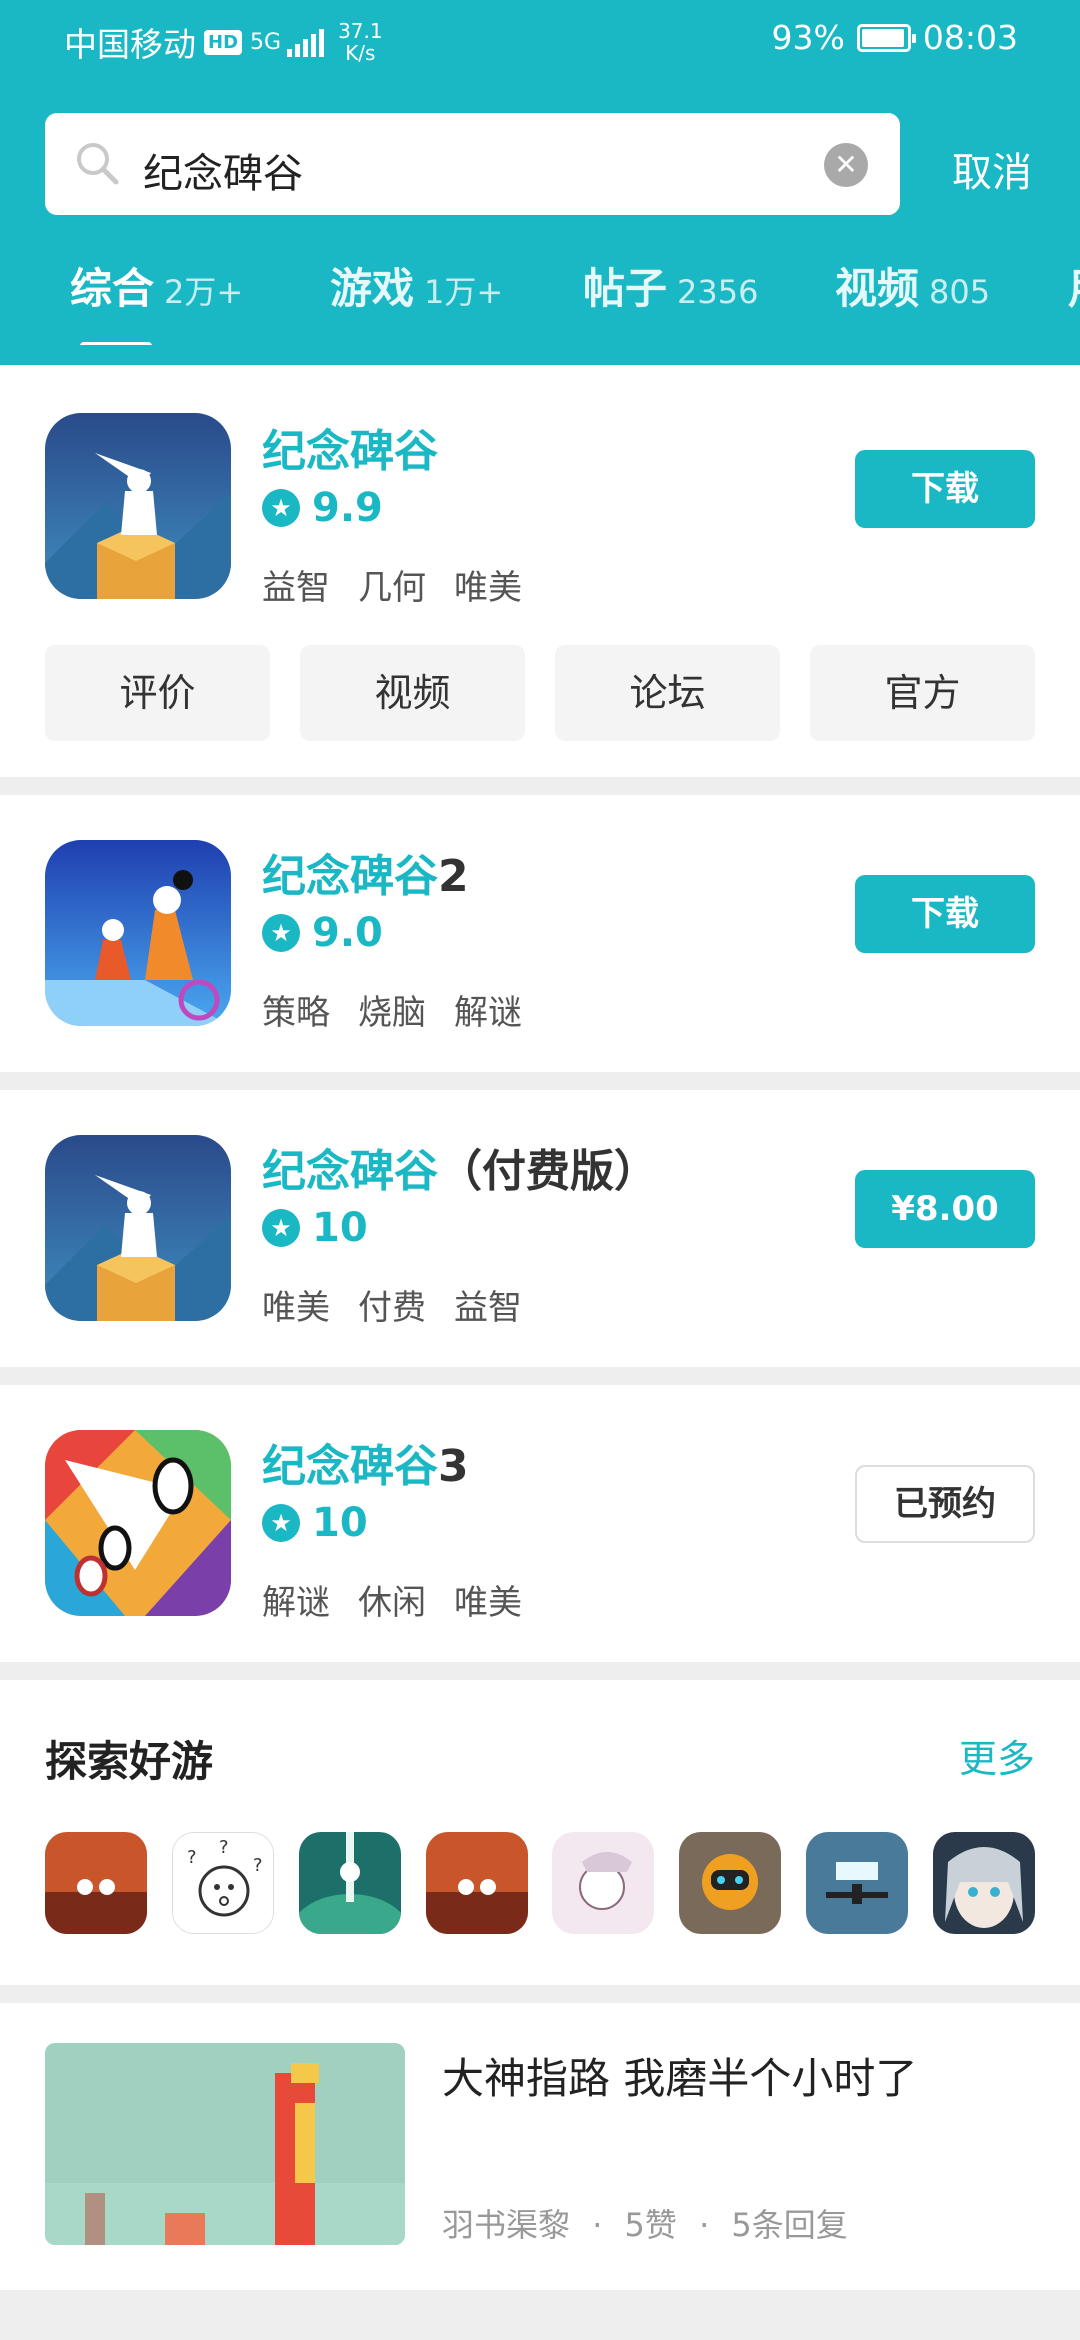 This screenshot has width=1080, height=2340. Describe the element at coordinates (670, 285) in the screenshot. I see `tab-posts: 帖子 2356` at that location.